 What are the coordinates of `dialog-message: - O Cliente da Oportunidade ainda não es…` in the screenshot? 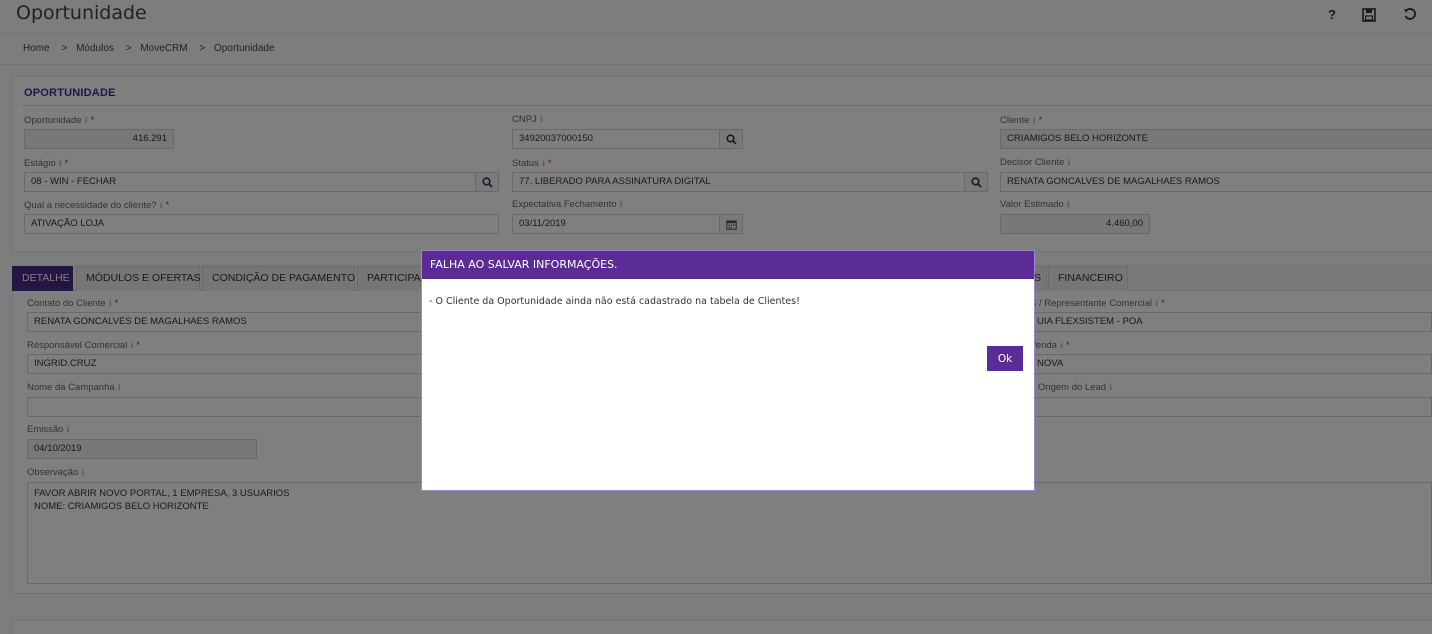 It's located at (614, 301).